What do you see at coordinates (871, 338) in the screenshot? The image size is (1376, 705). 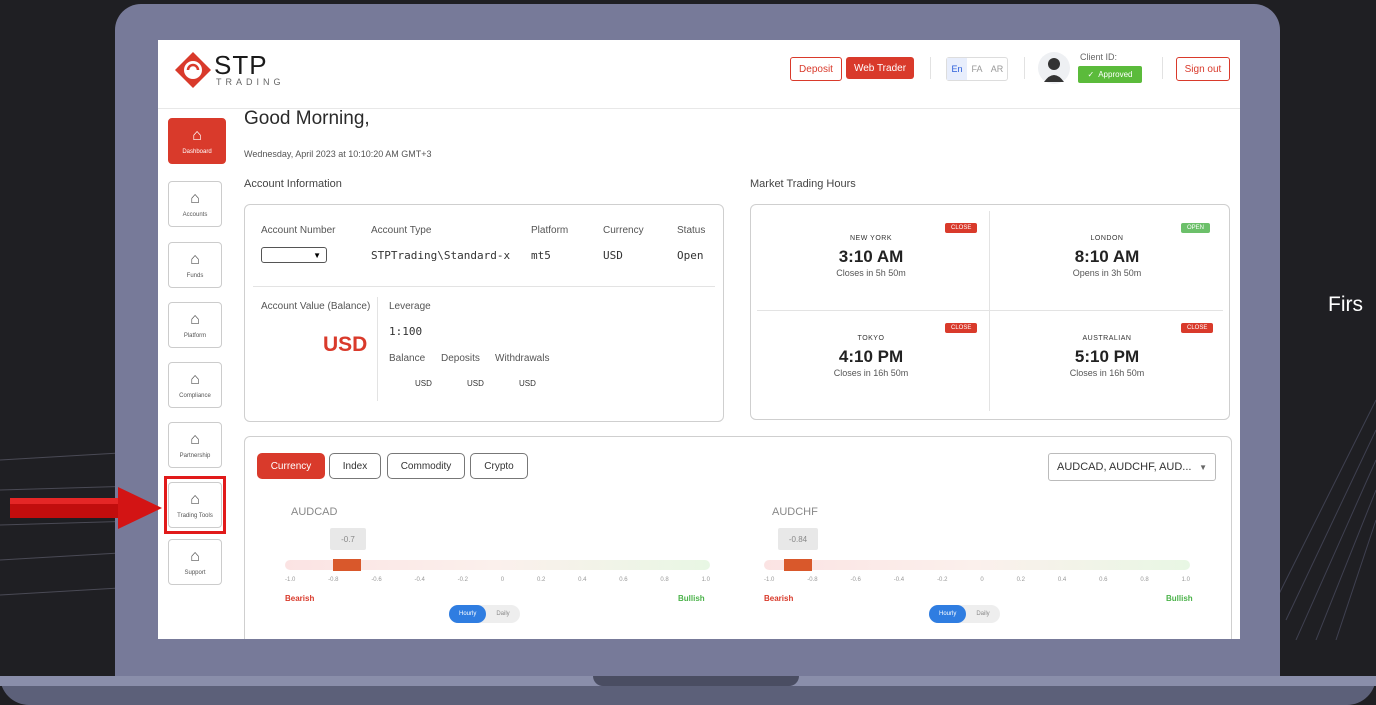 I see `city-label: TOKYO` at bounding box center [871, 338].